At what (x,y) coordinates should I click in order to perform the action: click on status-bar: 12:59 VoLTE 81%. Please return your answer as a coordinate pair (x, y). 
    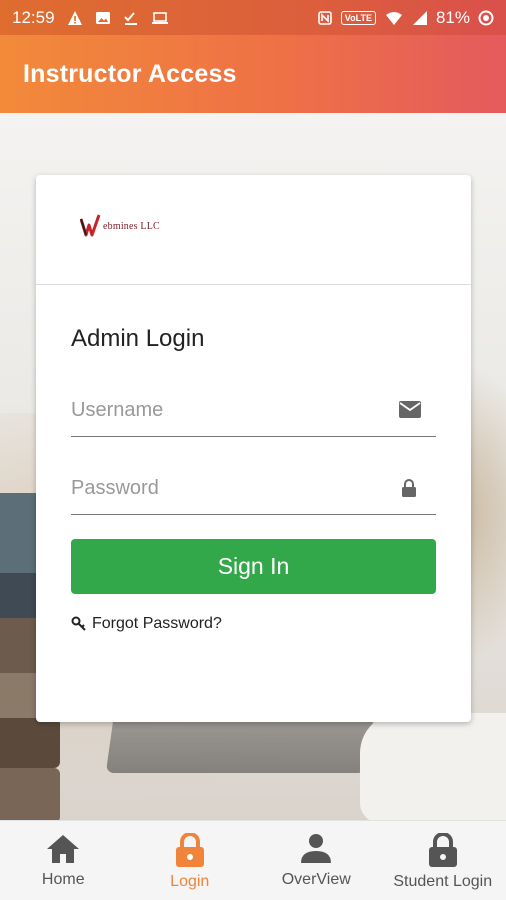
    Looking at the image, I should click on (253, 17).